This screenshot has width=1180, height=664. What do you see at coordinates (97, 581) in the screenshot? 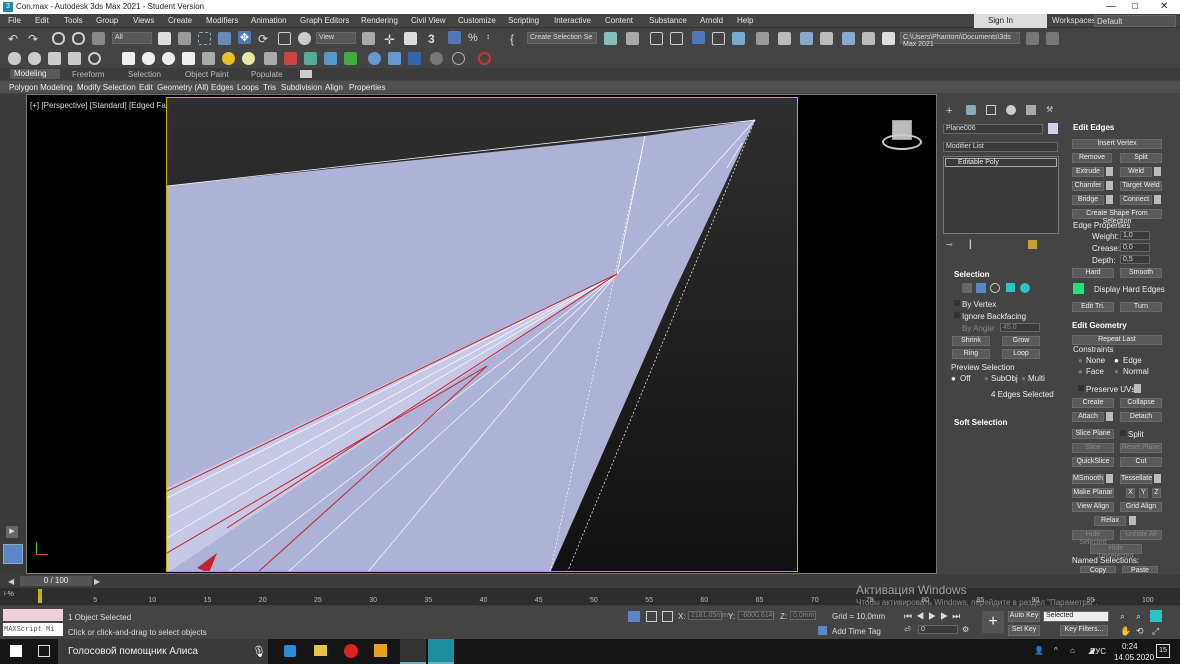
I see `timeline-next-icon: ▶` at bounding box center [97, 581].